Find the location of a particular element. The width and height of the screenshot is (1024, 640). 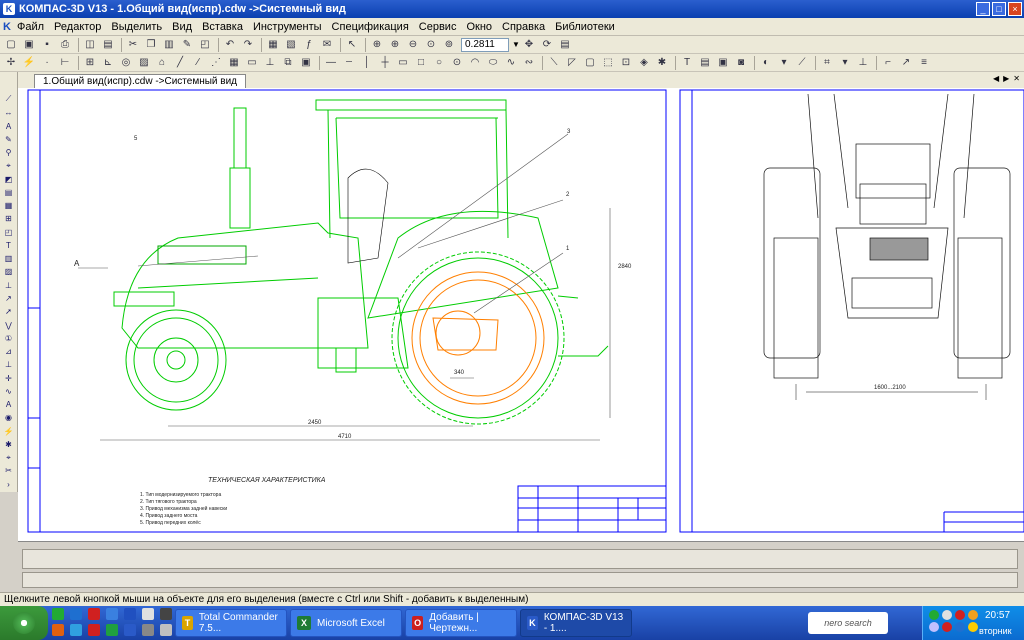

dim-icon: ◈ is located at coordinates (644, 63).